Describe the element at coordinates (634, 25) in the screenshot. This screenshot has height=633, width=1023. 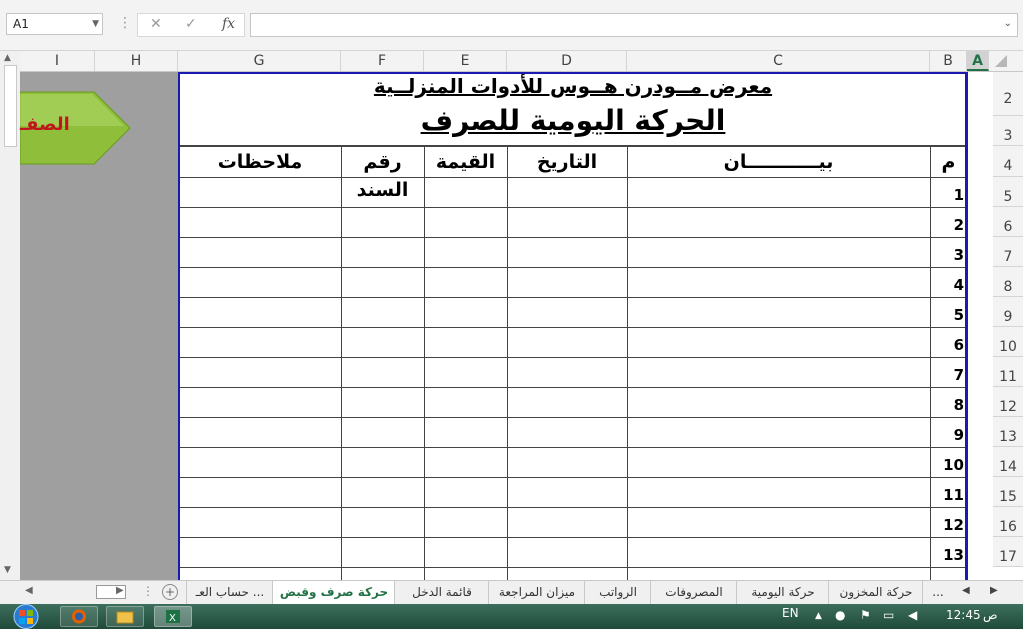
I see `formula-input: ⌄` at that location.